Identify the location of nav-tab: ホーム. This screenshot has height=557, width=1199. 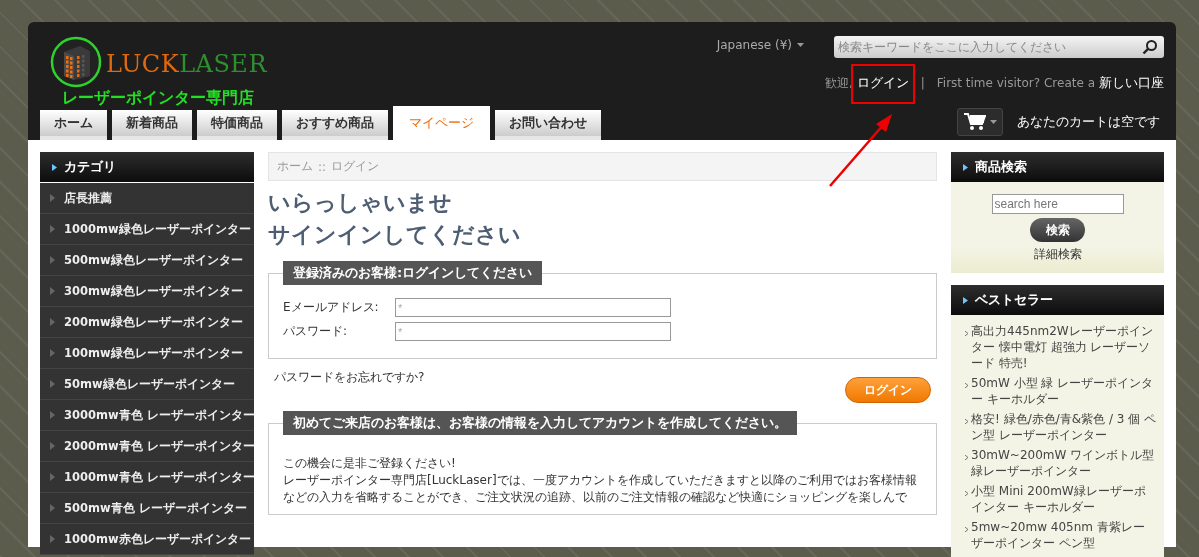
(73, 125).